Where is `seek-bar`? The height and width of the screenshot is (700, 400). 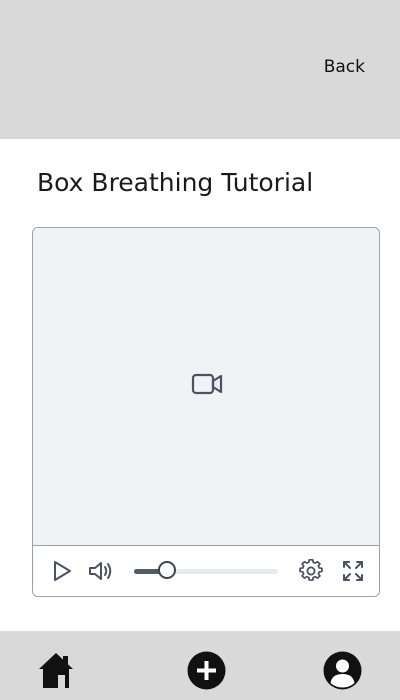 seek-bar is located at coordinates (206, 570).